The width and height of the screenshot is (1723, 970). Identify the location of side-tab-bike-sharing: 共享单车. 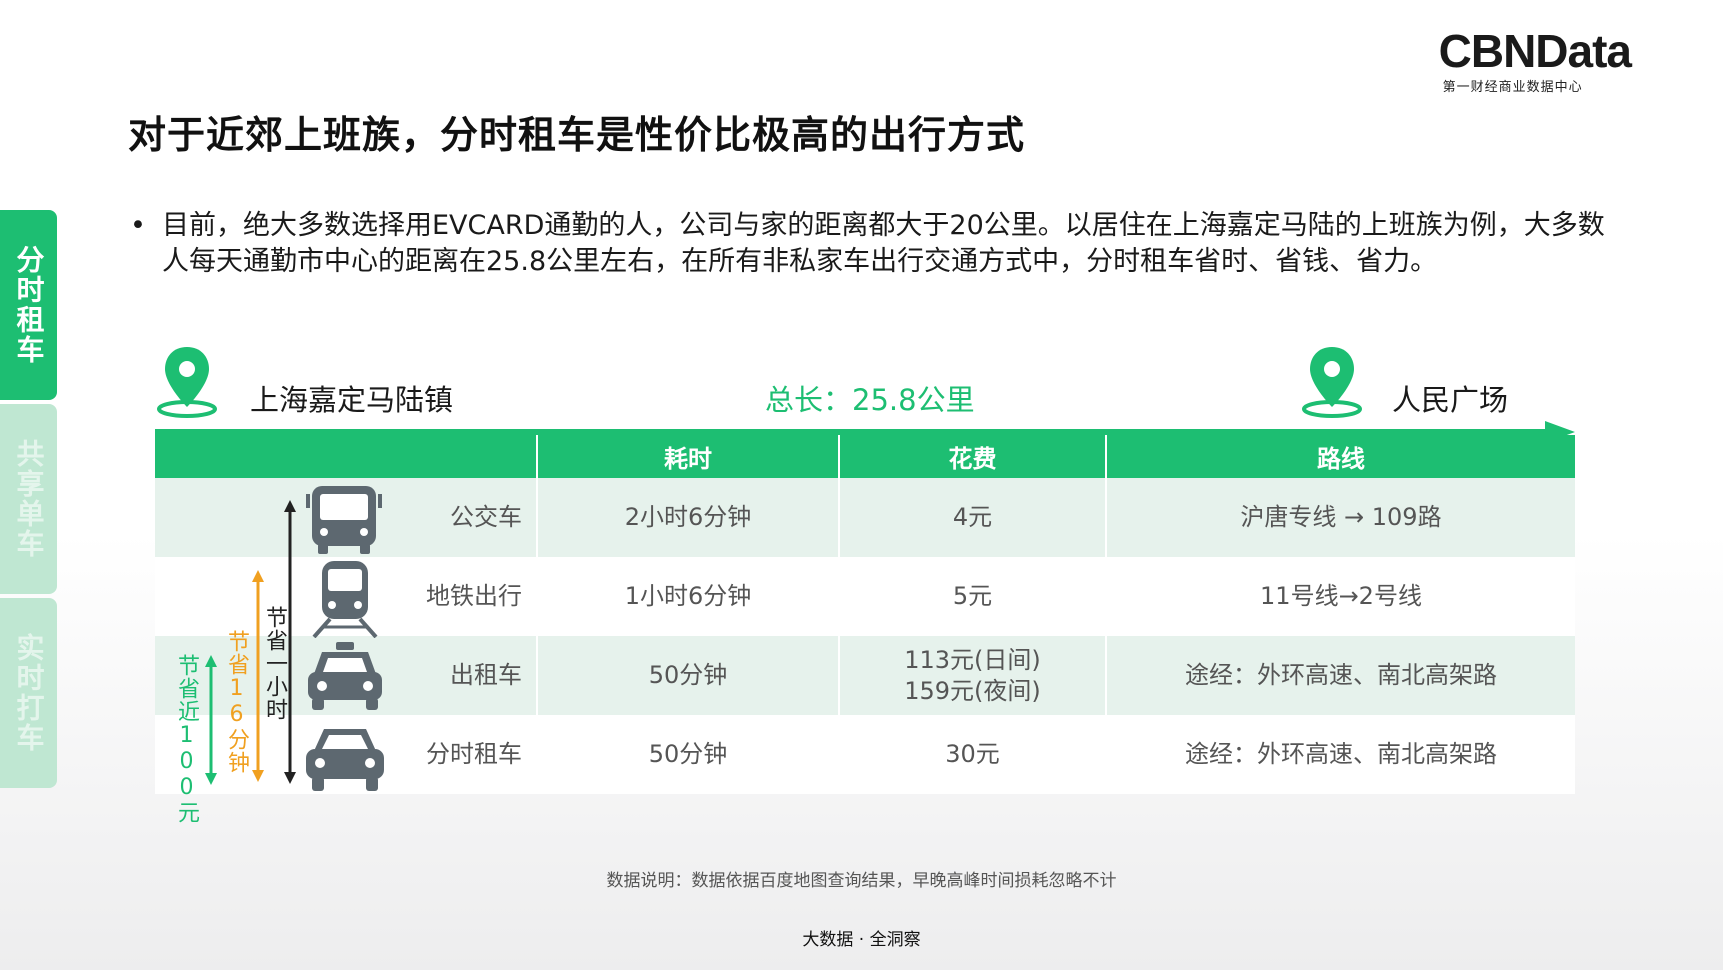
(28, 499).